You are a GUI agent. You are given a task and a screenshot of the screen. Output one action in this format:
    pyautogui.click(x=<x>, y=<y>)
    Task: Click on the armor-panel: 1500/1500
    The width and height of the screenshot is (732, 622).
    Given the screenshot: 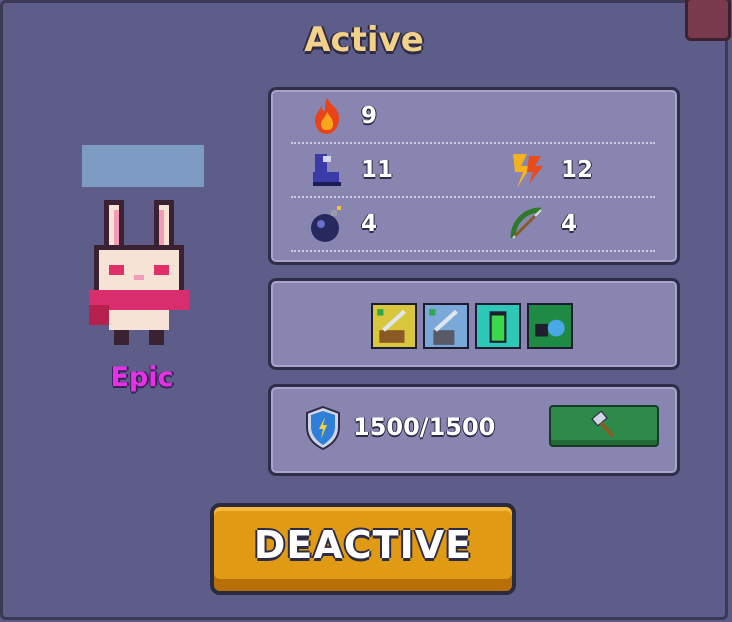 What is the action you would take?
    pyautogui.click(x=474, y=430)
    